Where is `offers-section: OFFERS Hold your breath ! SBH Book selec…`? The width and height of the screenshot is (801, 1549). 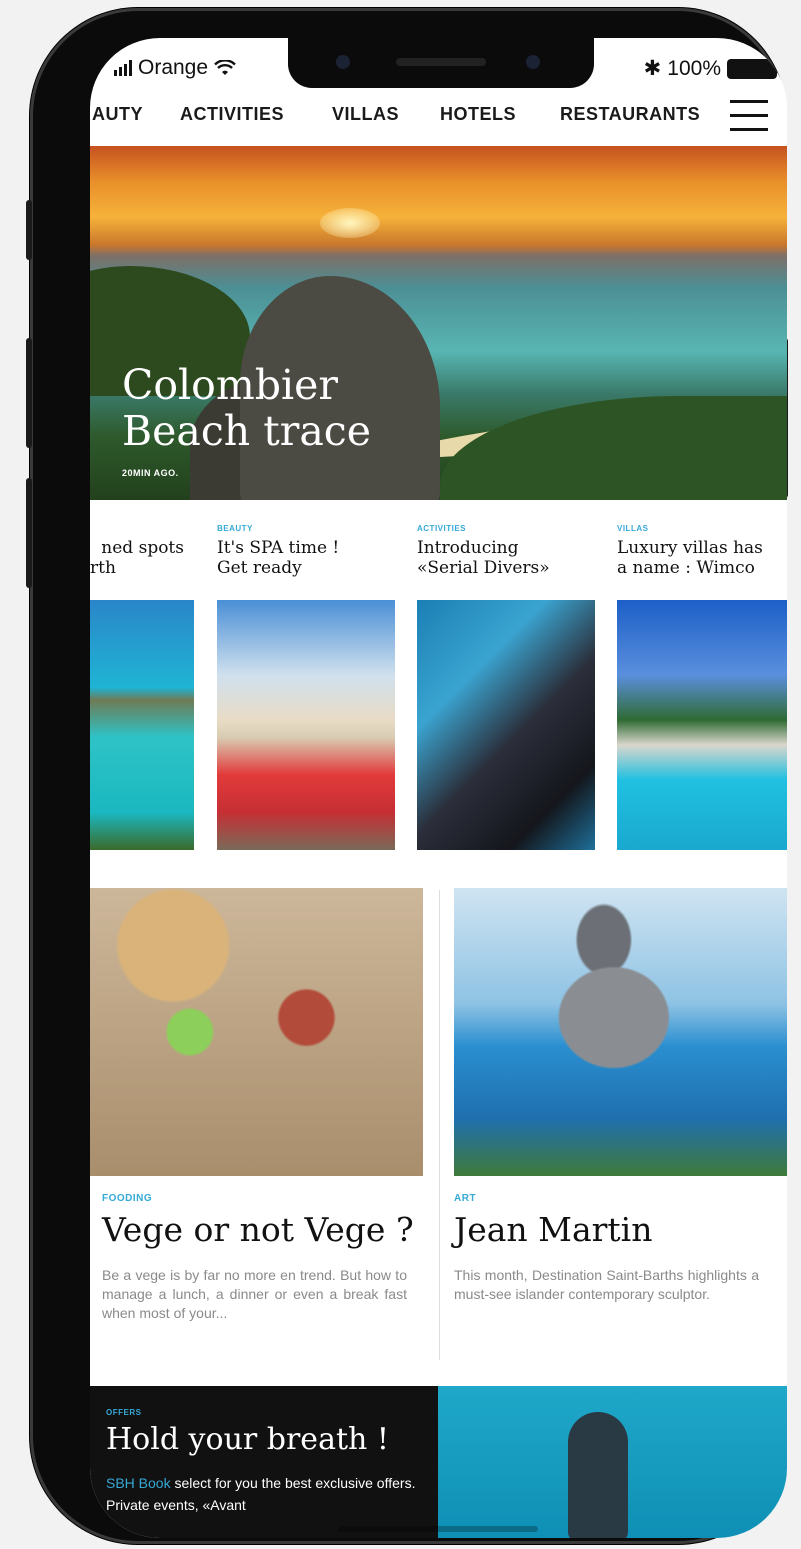
offers-section: OFFERS Hold your breath ! SBH Book selec… is located at coordinates (438, 1462).